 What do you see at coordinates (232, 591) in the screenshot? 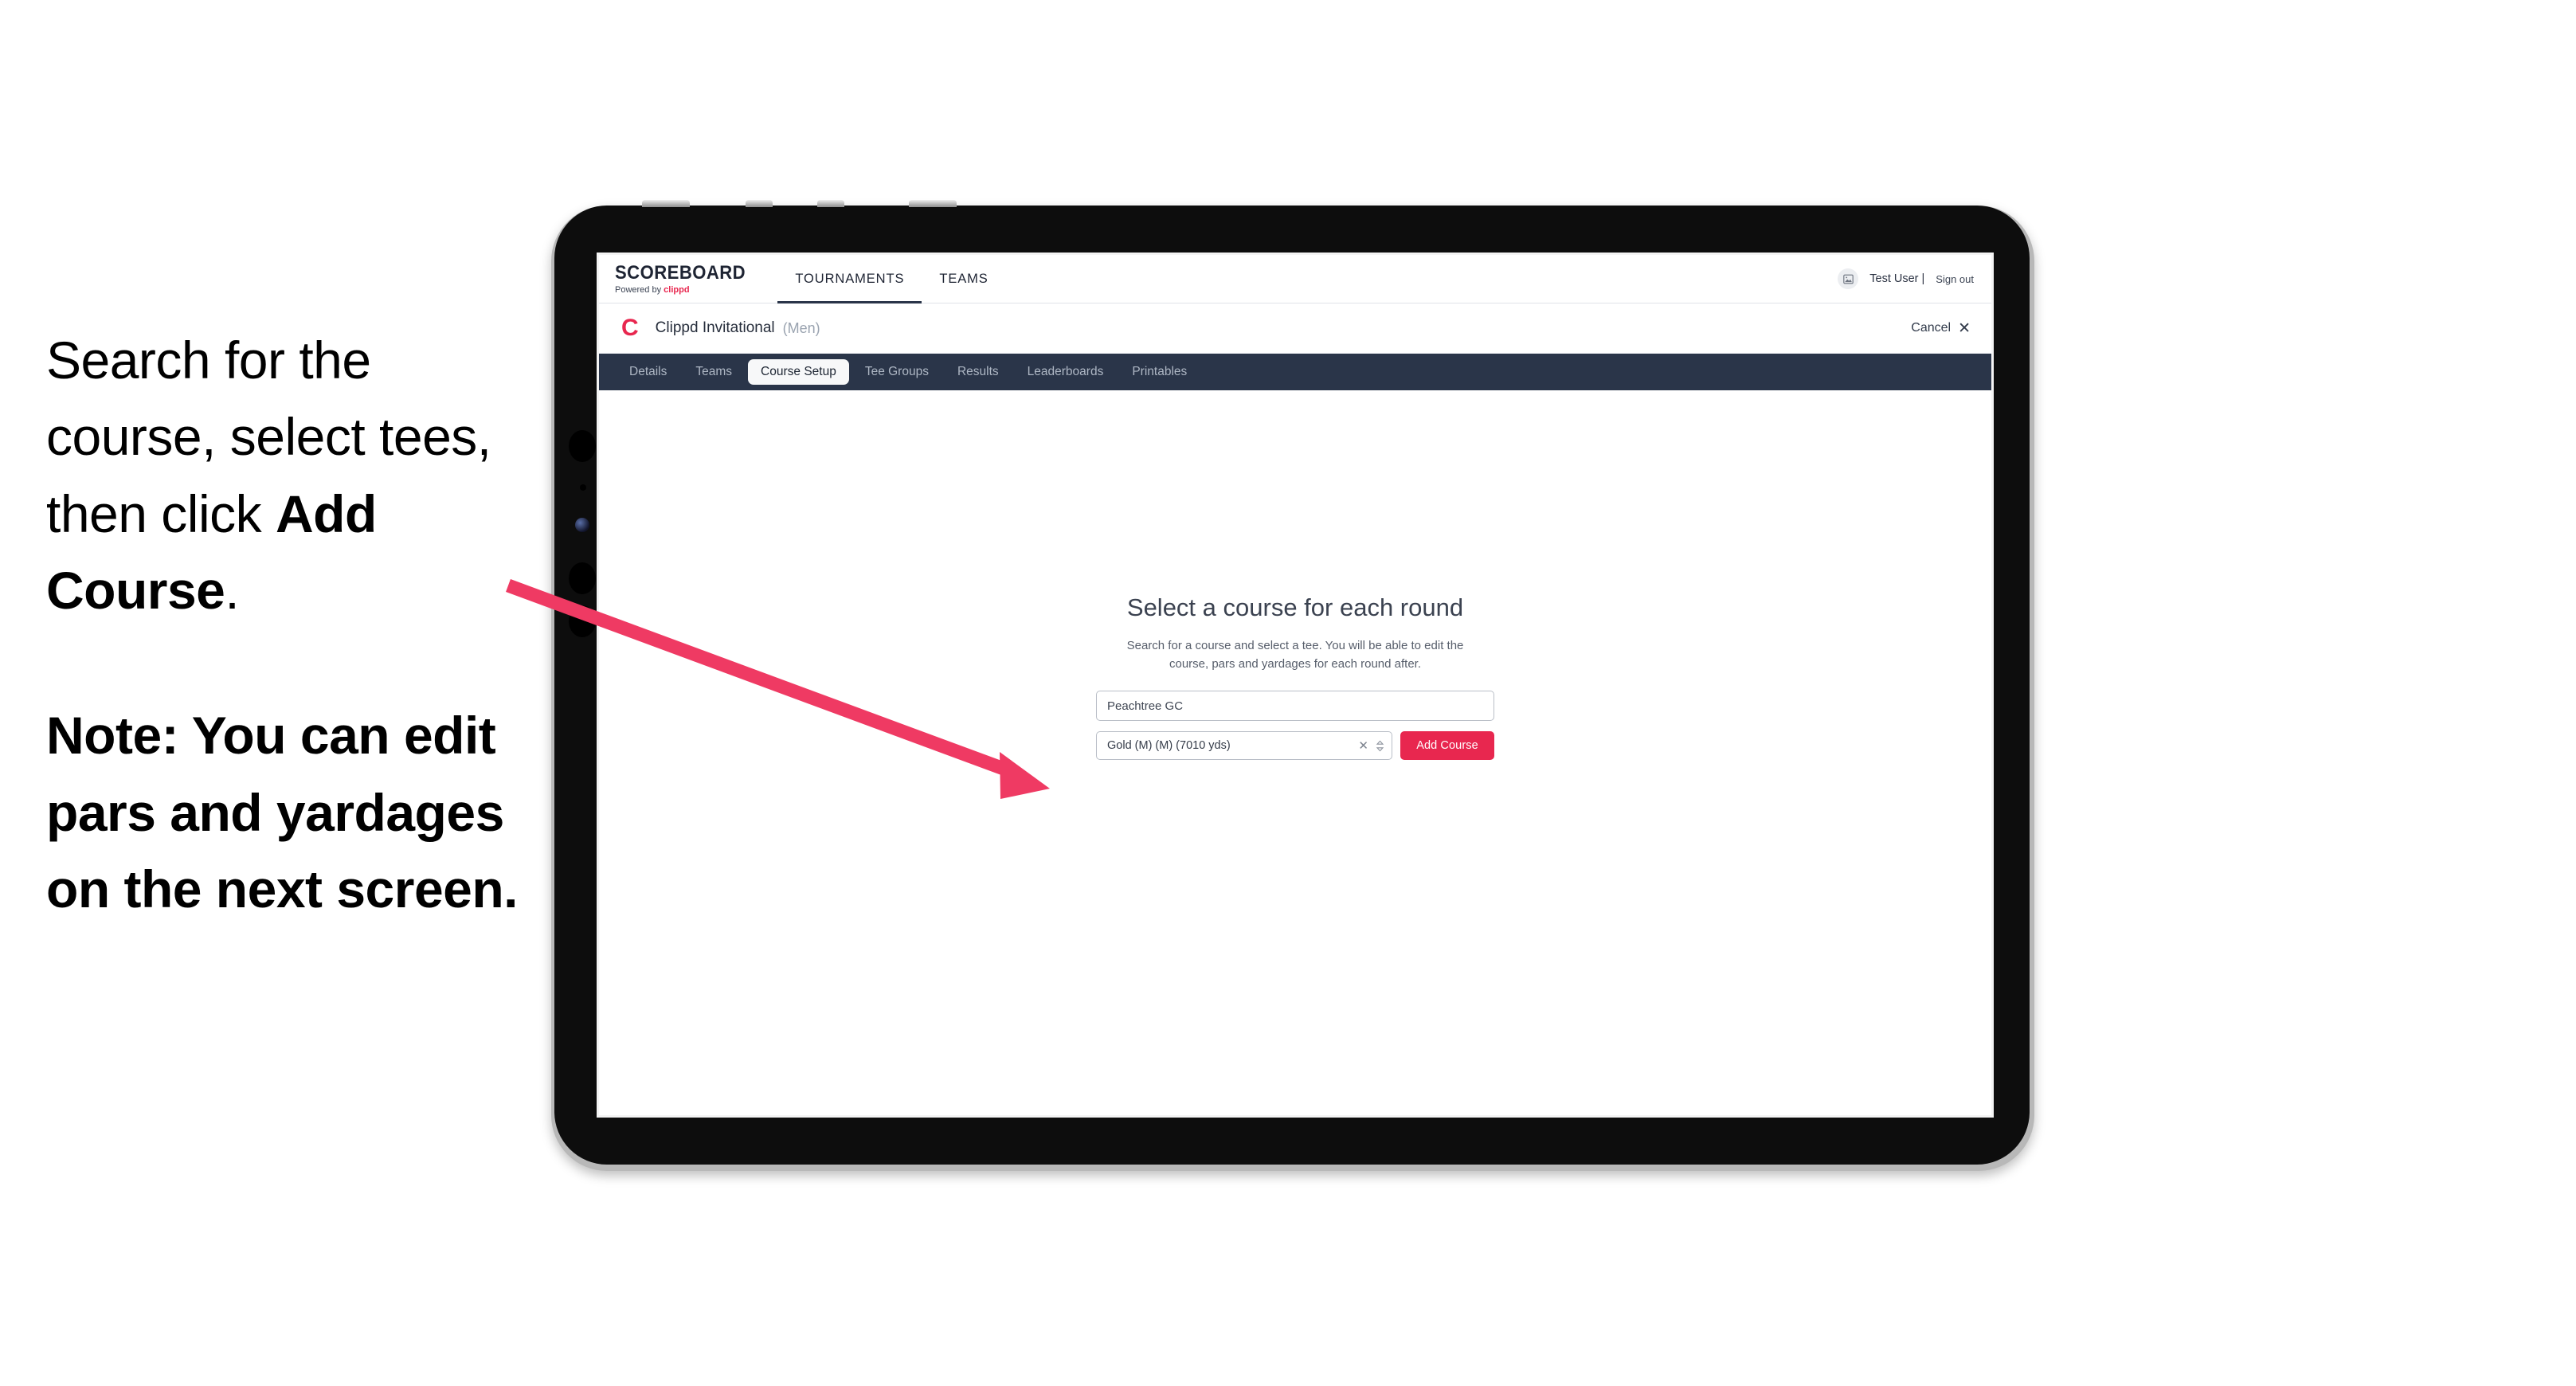
I see `annotation-paragraph-1-end: .` at bounding box center [232, 591].